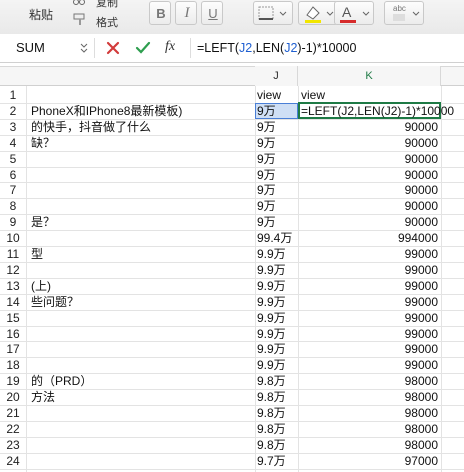 The image size is (464, 472). I want to click on row-header: 13, so click(13, 286).